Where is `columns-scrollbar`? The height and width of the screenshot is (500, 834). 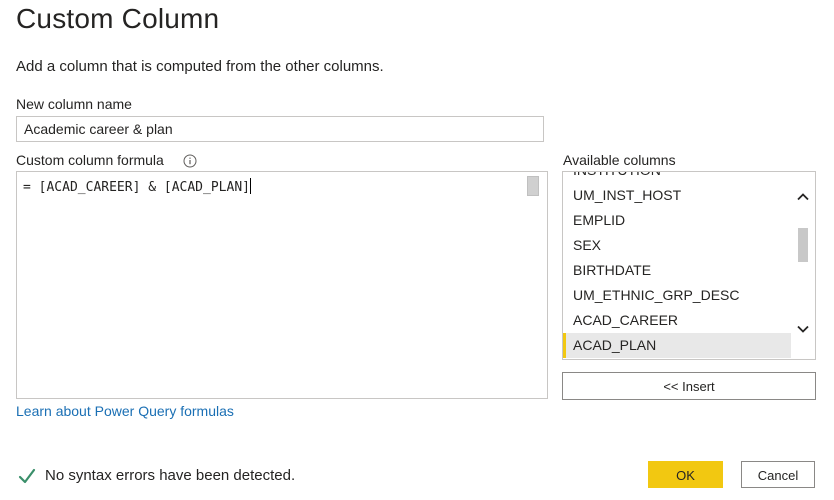
columns-scrollbar is located at coordinates (803, 265).